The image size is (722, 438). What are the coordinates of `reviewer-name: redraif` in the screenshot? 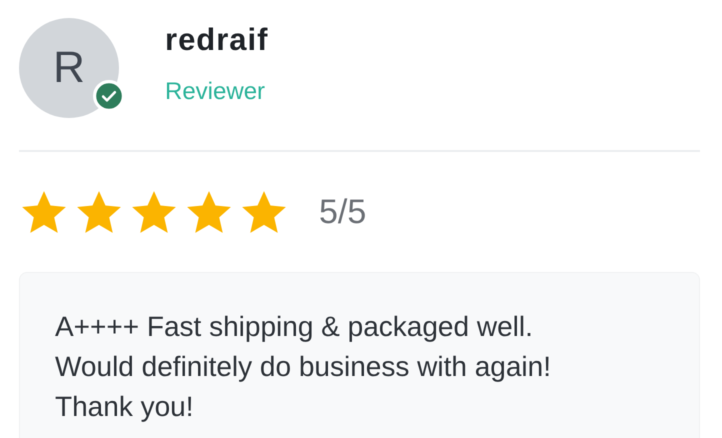 It's located at (216, 40).